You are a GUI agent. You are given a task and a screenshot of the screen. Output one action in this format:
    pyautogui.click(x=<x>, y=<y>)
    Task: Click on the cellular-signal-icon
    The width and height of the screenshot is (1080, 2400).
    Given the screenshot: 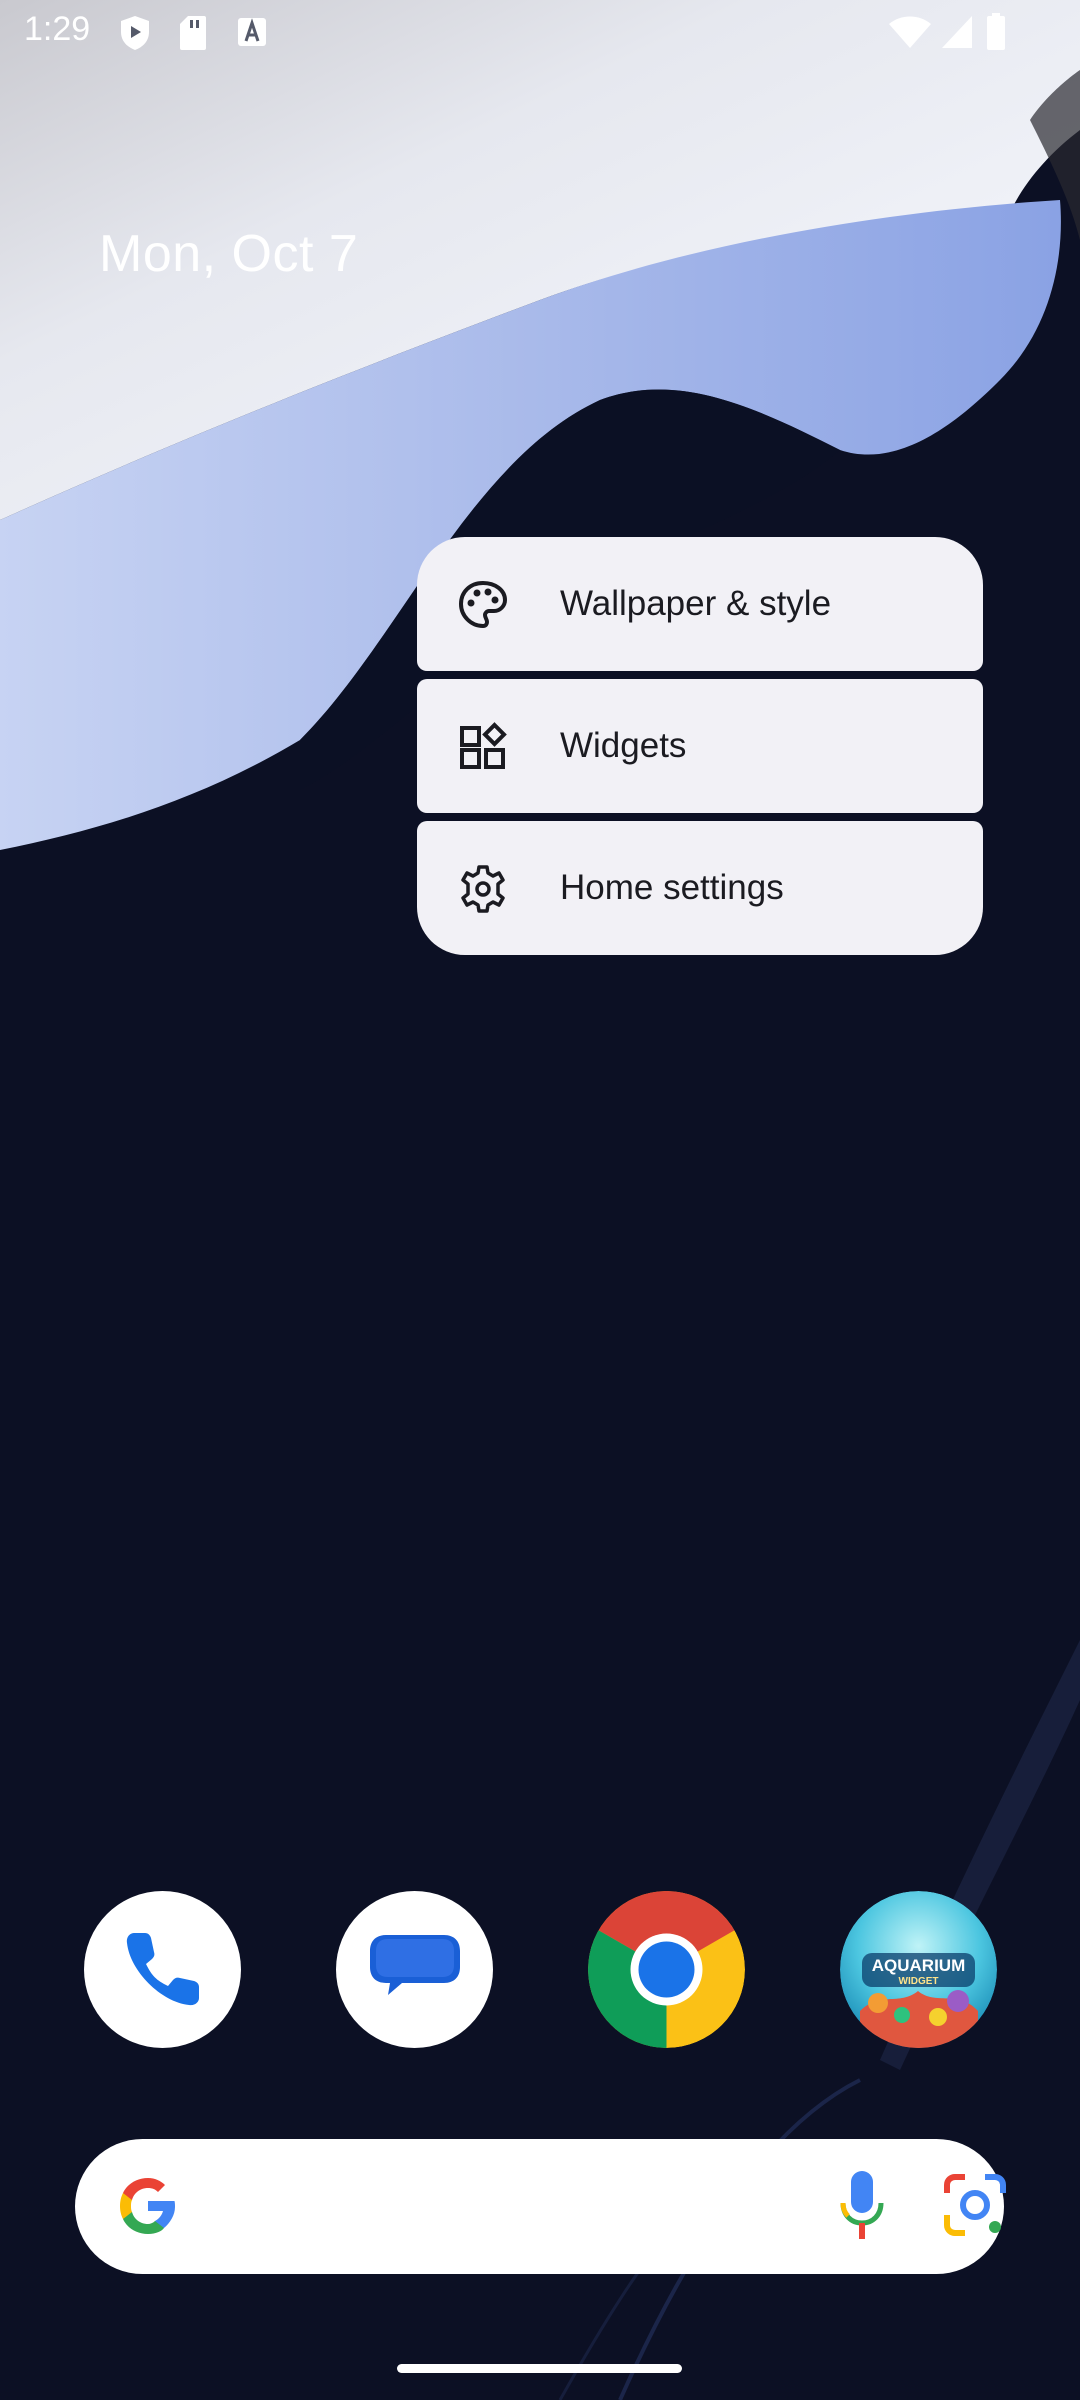 What is the action you would take?
    pyautogui.click(x=957, y=34)
    